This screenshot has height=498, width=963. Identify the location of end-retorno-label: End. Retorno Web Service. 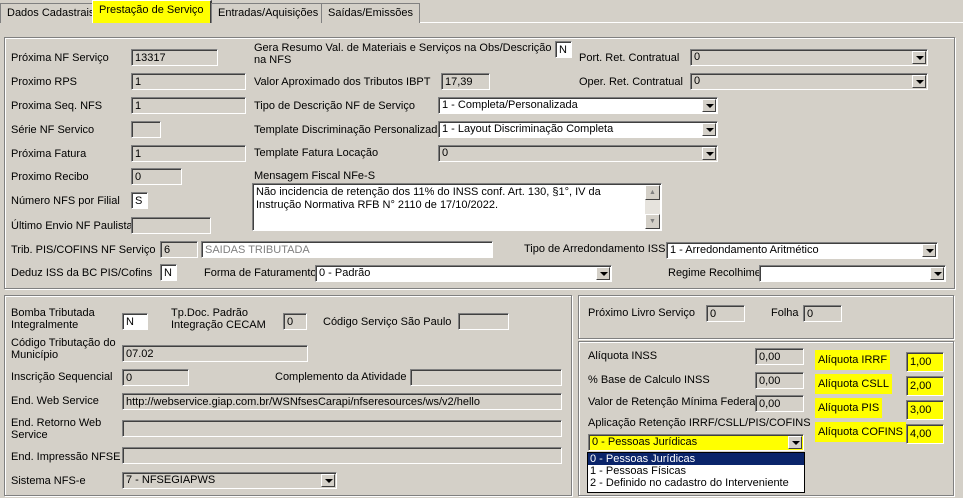
(56, 429).